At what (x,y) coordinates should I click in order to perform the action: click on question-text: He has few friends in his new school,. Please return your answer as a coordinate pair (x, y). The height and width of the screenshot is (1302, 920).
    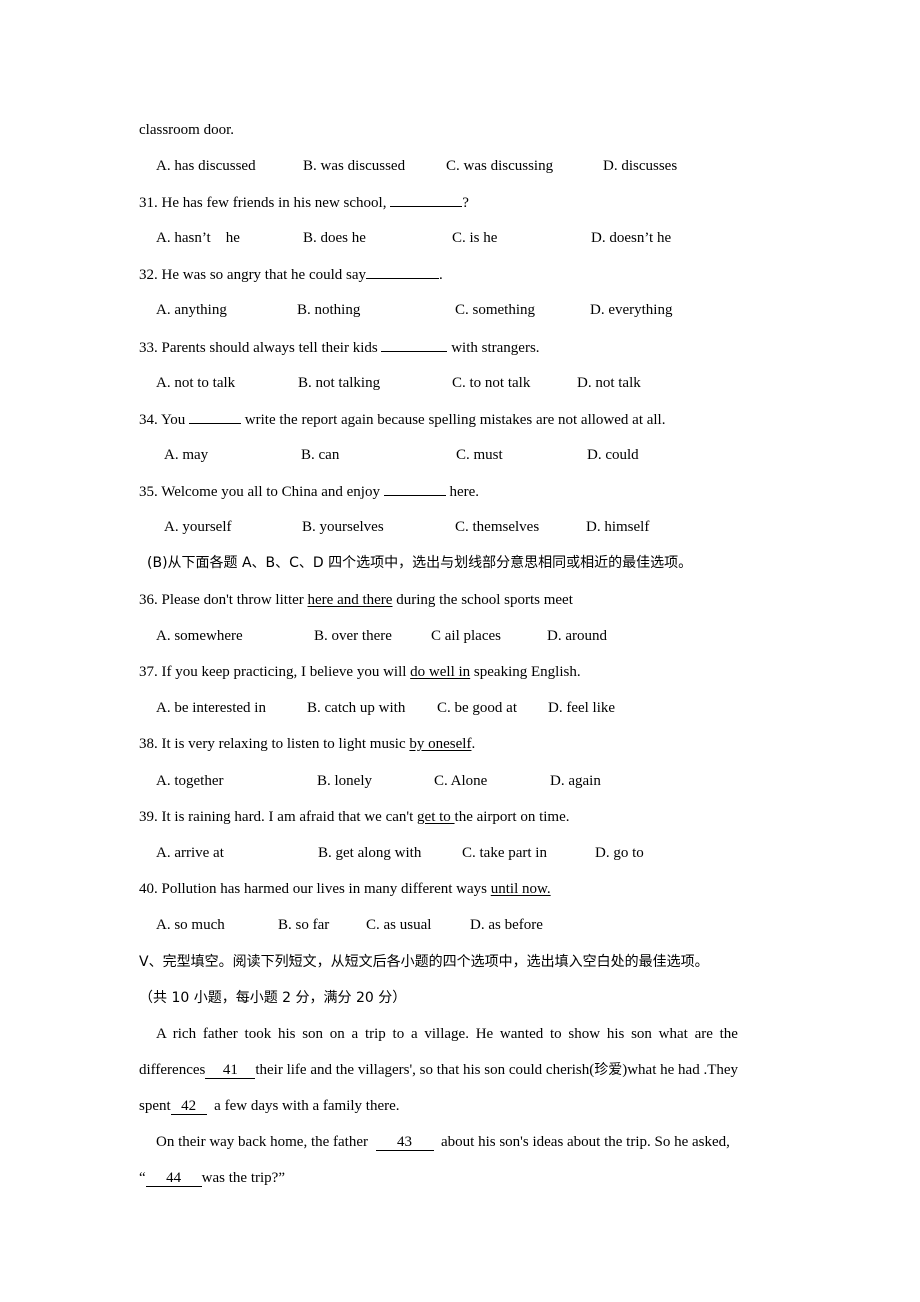
    Looking at the image, I should click on (276, 203).